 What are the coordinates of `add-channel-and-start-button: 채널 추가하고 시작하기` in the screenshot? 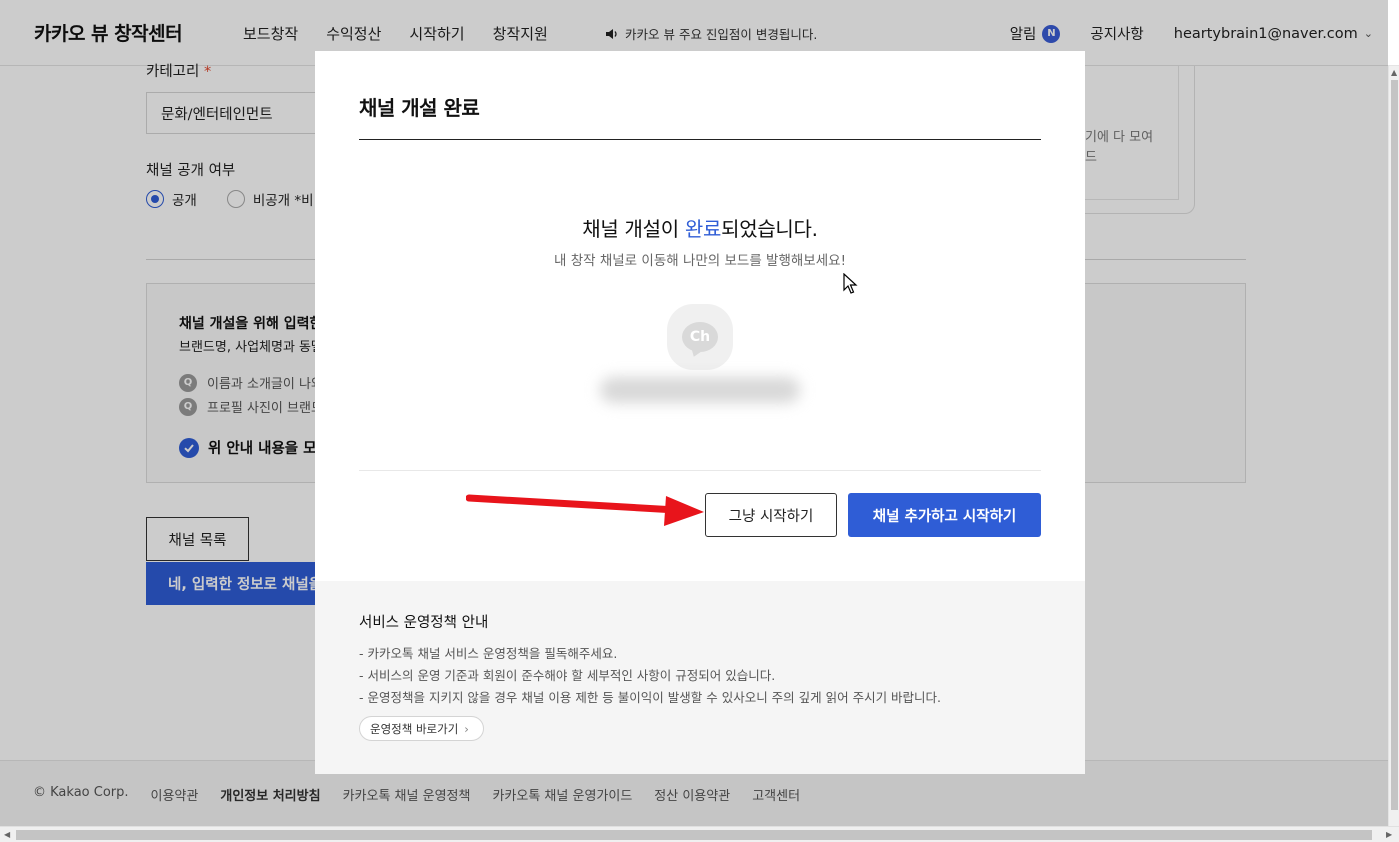 It's located at (944, 515).